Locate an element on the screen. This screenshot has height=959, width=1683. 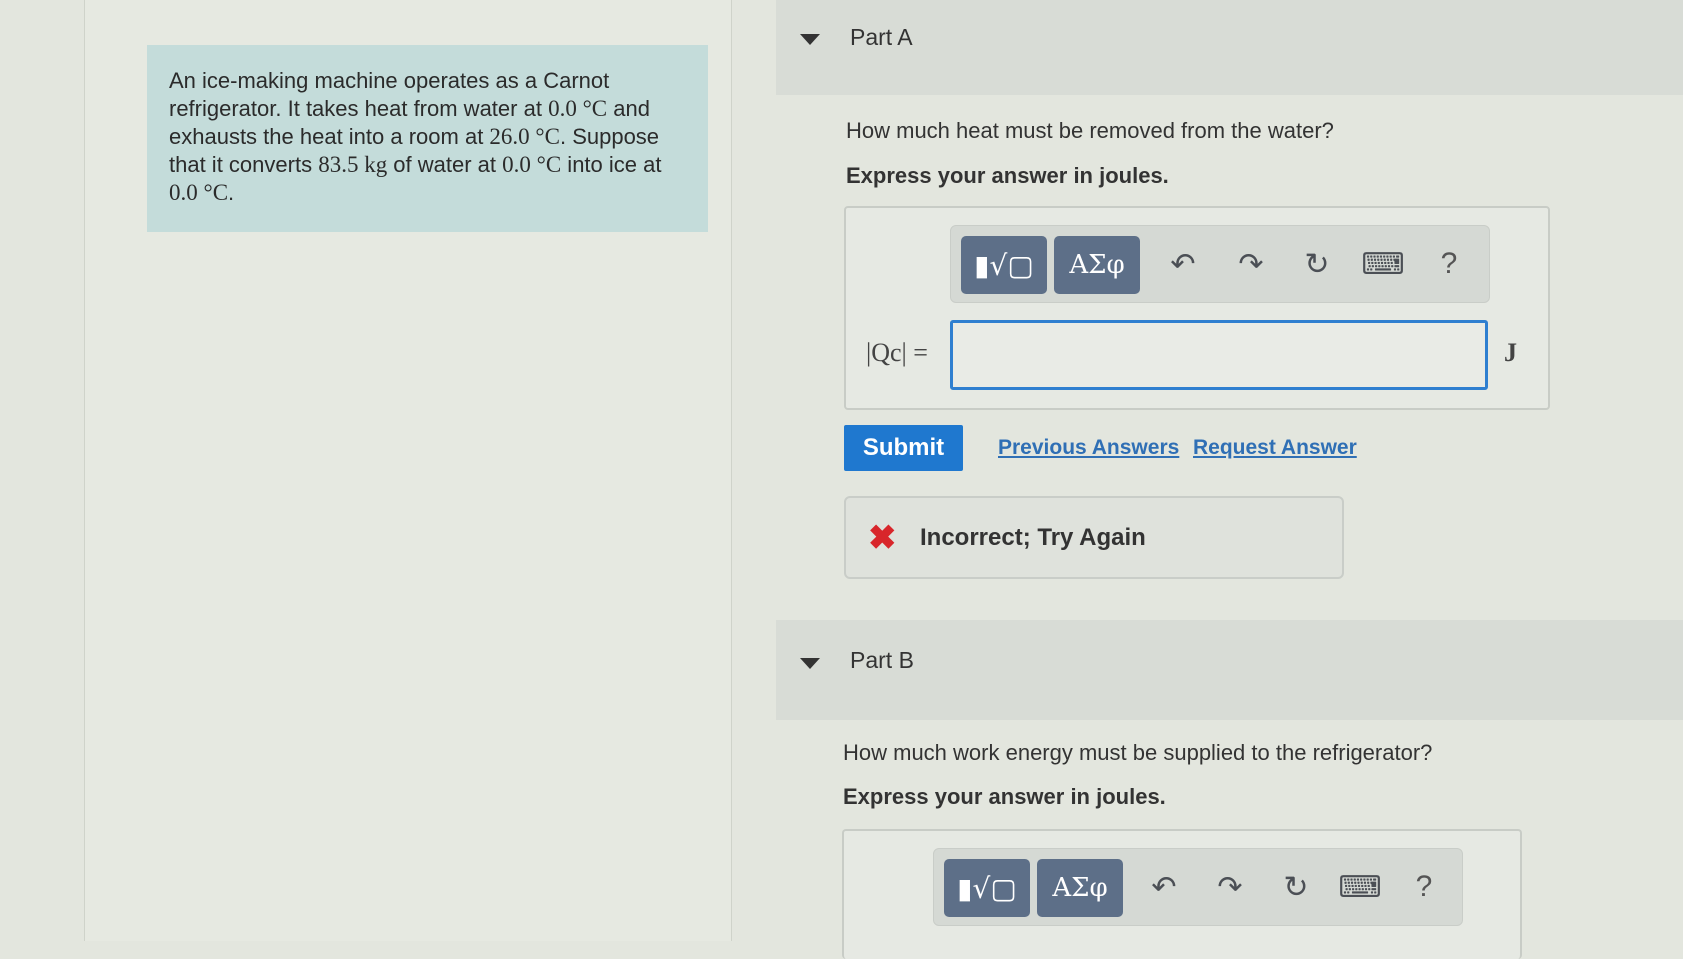
part-a-answer-box: ▮√▢ ΑΣφ ↶ ↷ ↻ ⌨ ? |Qc| = J is located at coordinates (1197, 308).